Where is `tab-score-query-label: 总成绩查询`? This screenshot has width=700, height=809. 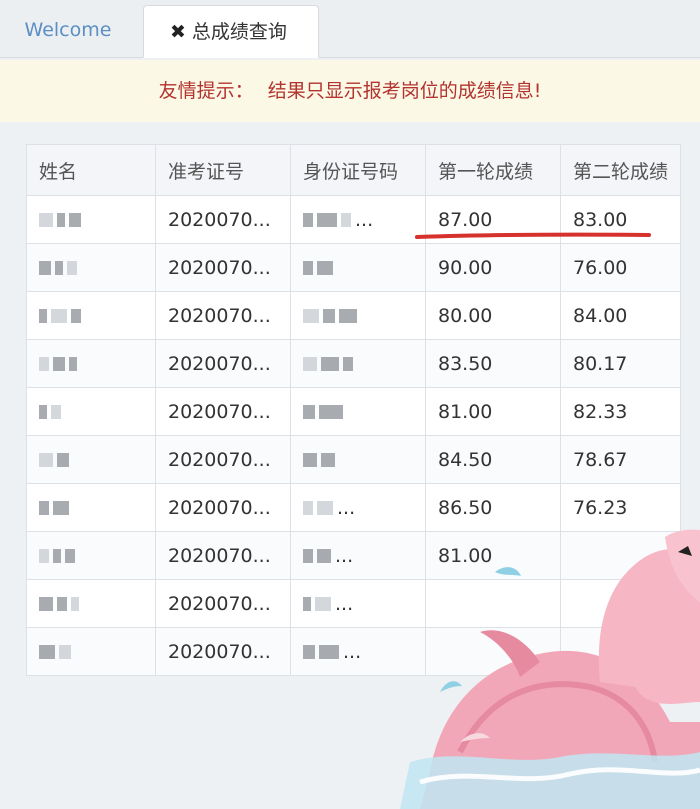
tab-score-query-label: 总成绩查询 is located at coordinates (239, 32).